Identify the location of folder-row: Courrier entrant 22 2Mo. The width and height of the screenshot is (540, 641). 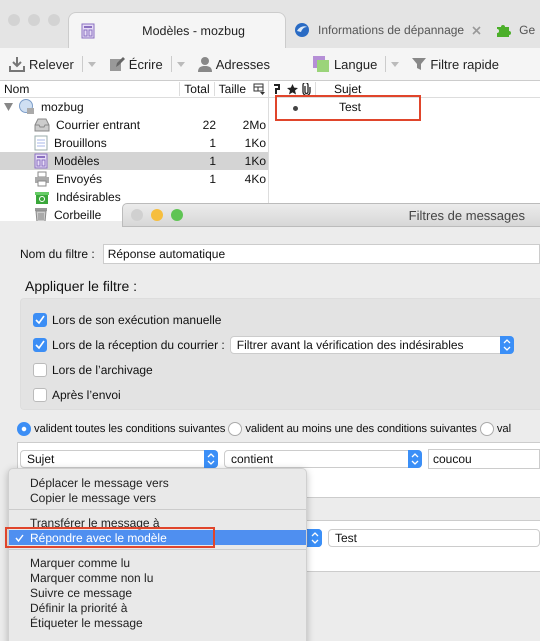
(134, 125).